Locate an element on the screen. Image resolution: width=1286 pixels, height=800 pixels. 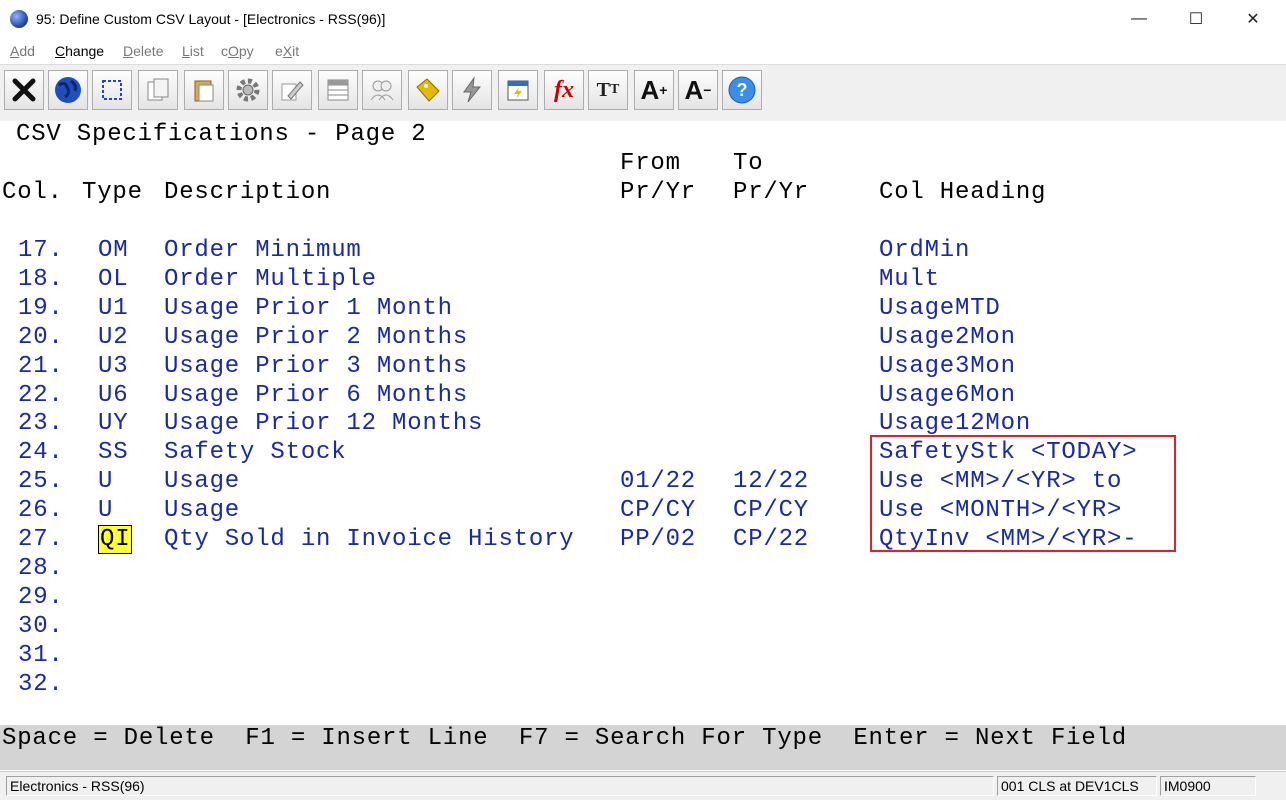
row-description: Safety Stock is located at coordinates (255, 453).